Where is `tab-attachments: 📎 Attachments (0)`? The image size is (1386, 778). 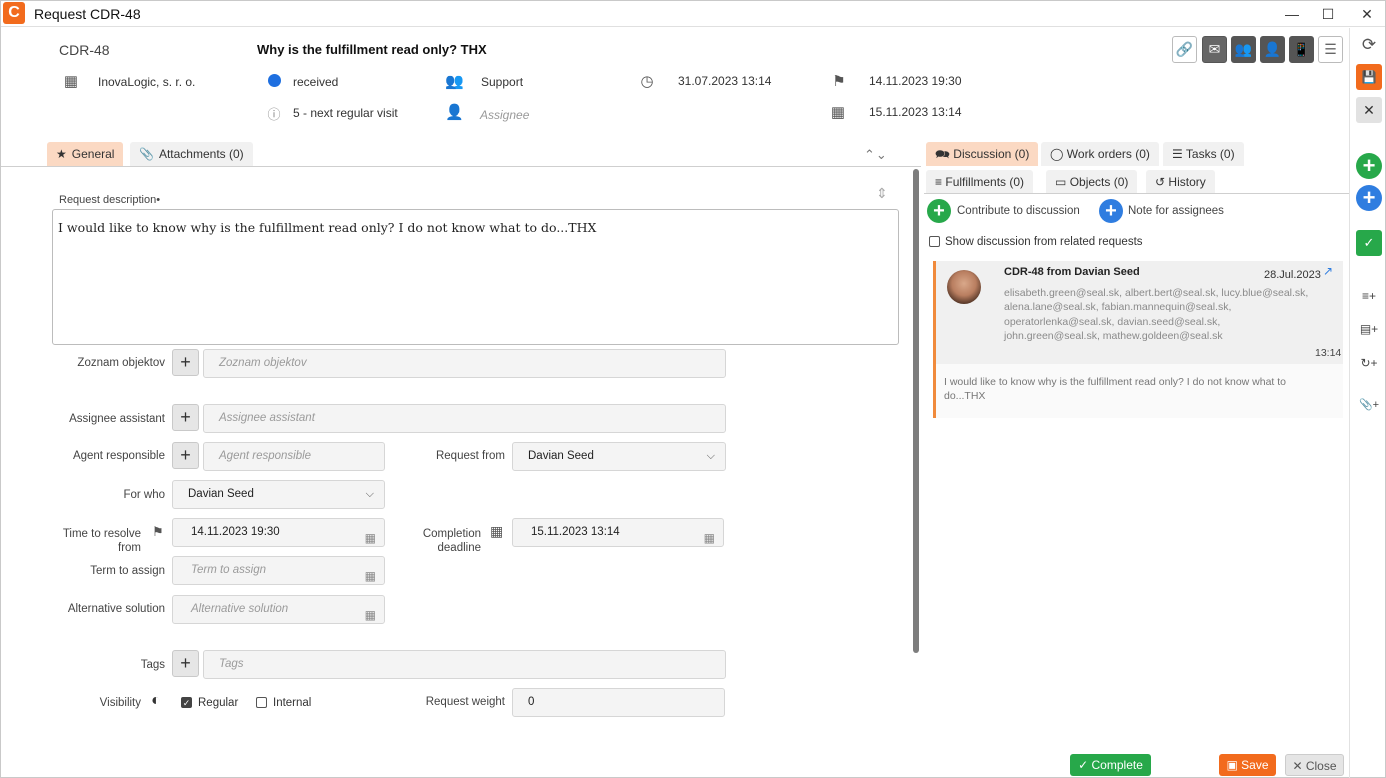
tab-attachments: 📎 Attachments (0) is located at coordinates (191, 154).